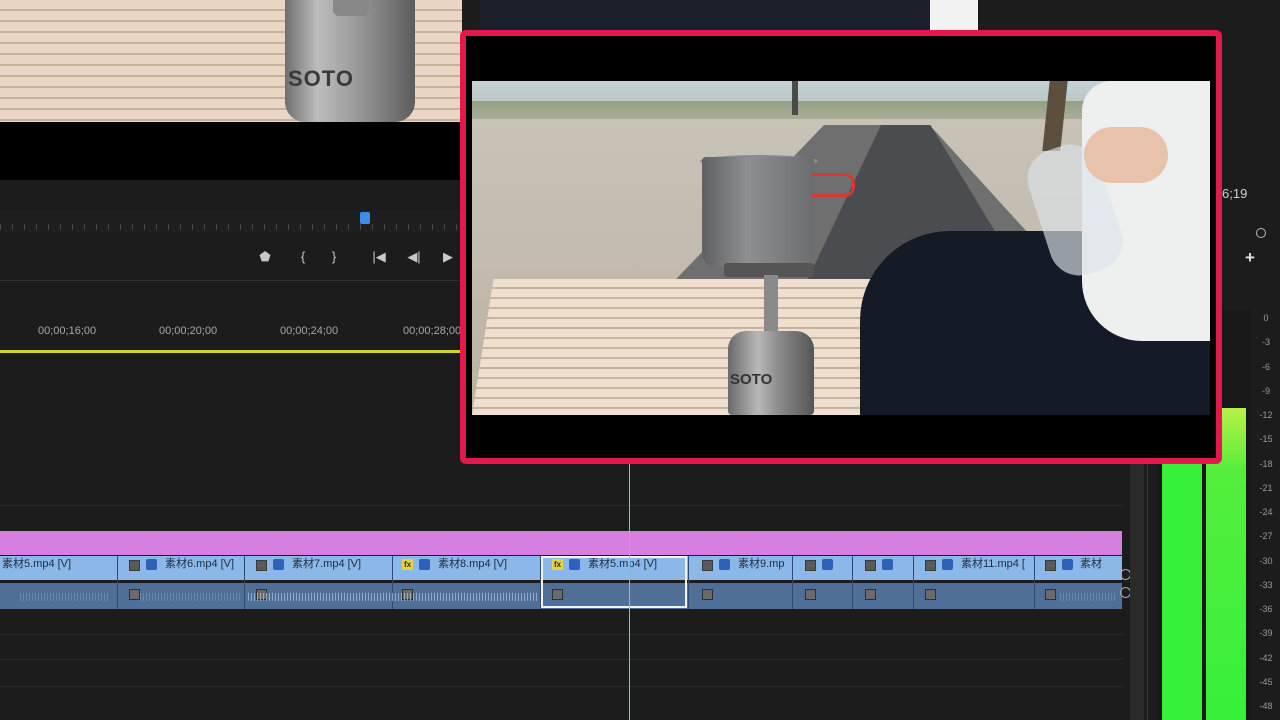 This screenshot has width=1280, height=720. Describe the element at coordinates (58, 567) in the screenshot. I see `clip-label: 素材5.mp4 [V]` at that location.